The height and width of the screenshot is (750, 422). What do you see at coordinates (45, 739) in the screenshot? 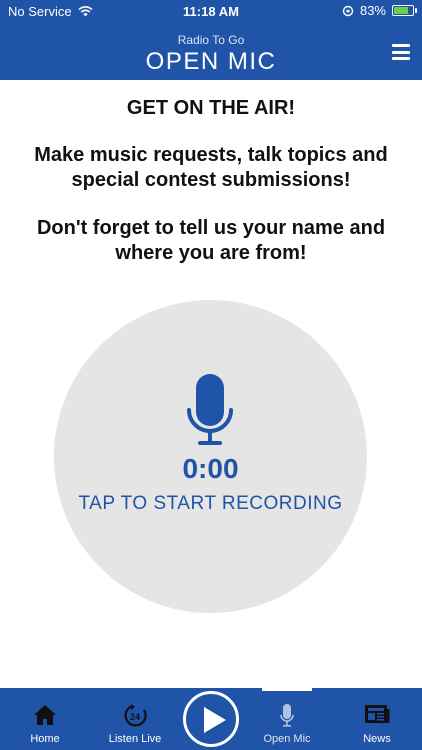
I see `tab-home-label: Home` at bounding box center [45, 739].